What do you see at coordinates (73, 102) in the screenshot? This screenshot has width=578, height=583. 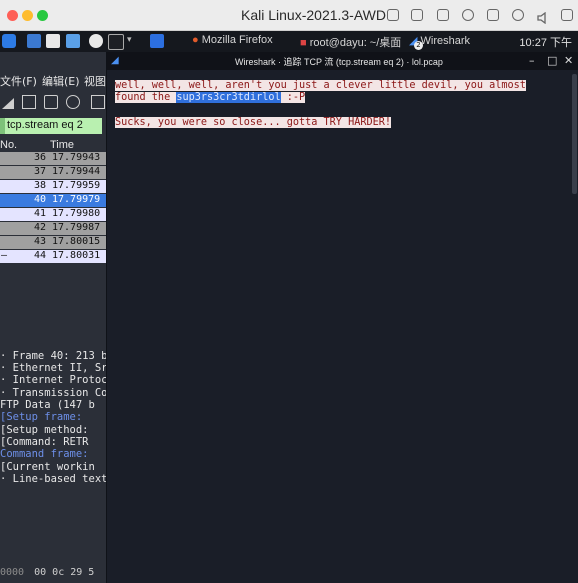 I see `capture-options-icon` at bounding box center [73, 102].